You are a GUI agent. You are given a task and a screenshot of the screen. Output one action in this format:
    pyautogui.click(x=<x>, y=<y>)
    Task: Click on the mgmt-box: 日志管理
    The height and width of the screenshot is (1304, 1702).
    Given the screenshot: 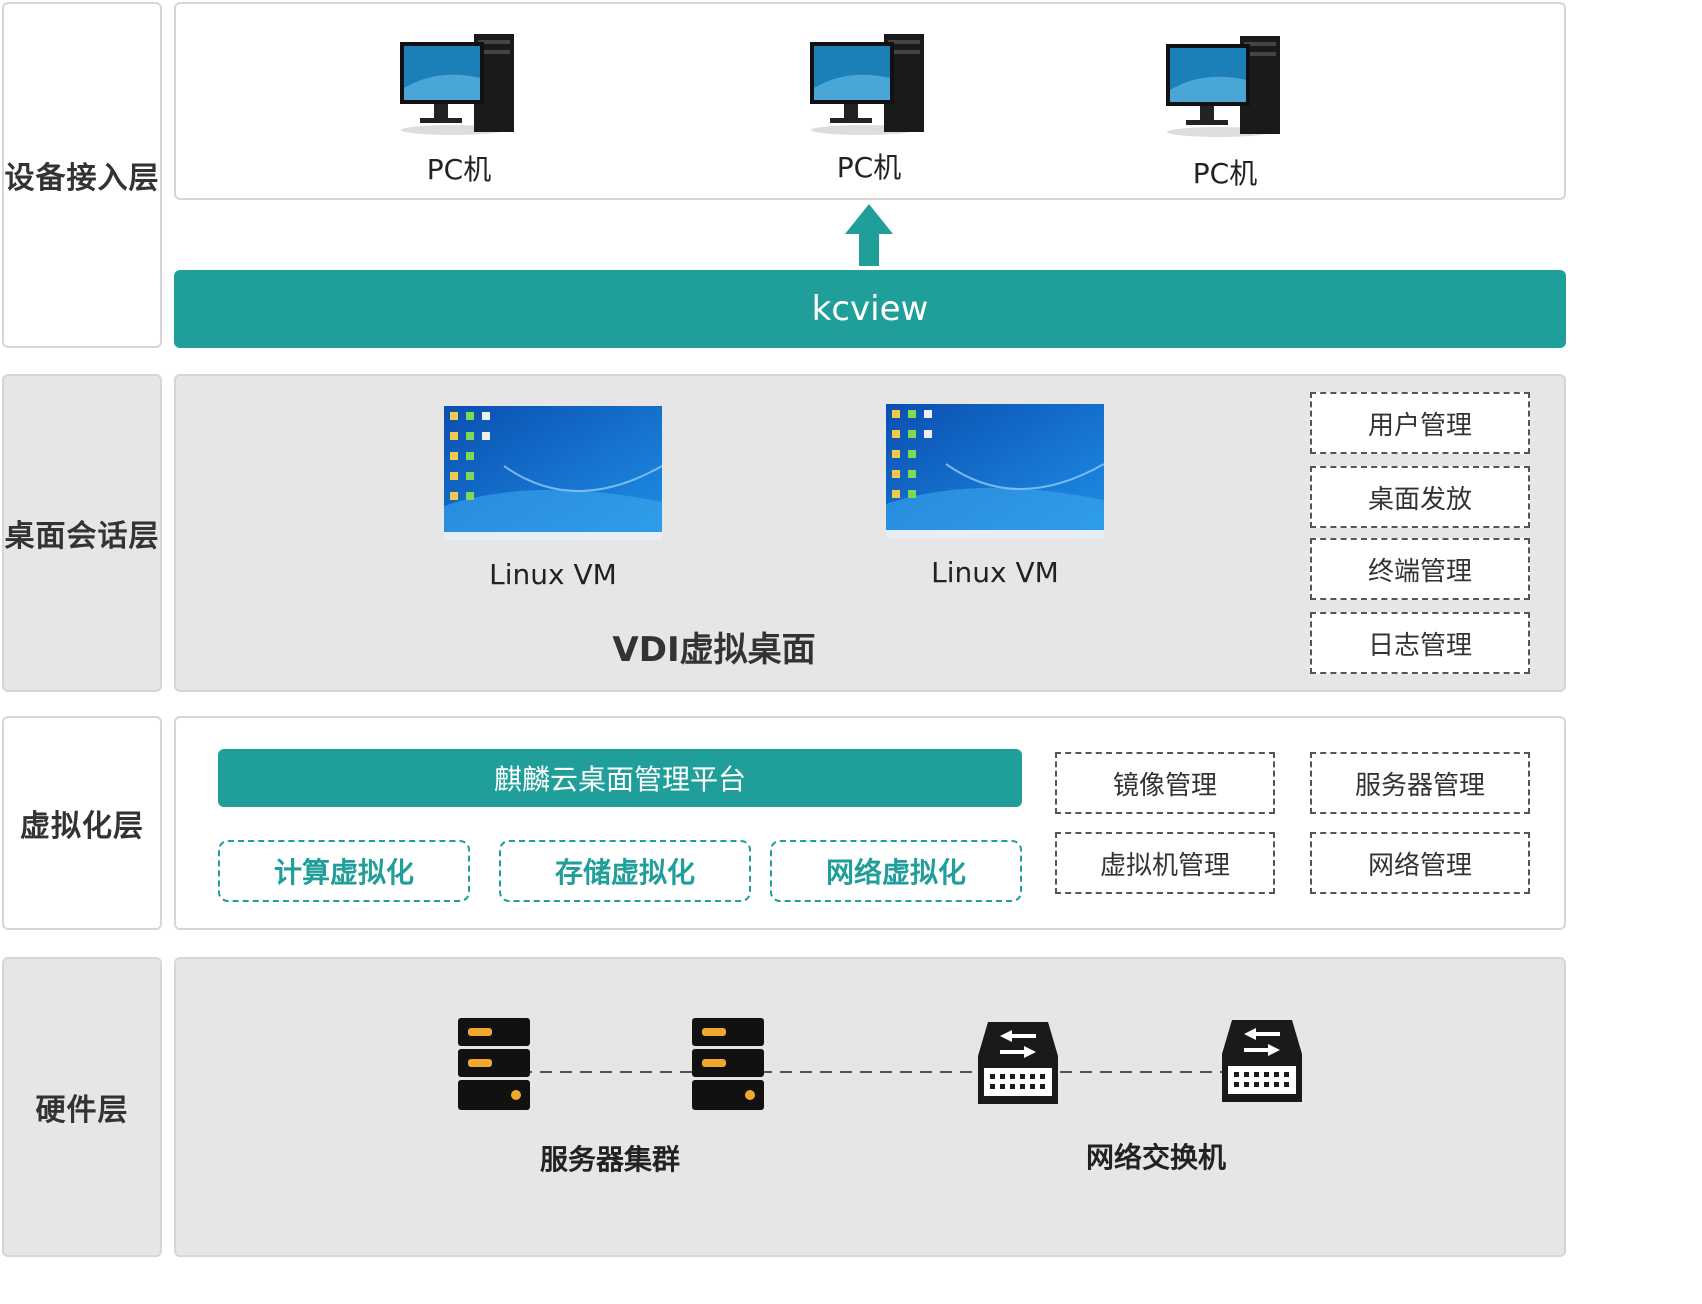 What is the action you would take?
    pyautogui.click(x=1420, y=643)
    